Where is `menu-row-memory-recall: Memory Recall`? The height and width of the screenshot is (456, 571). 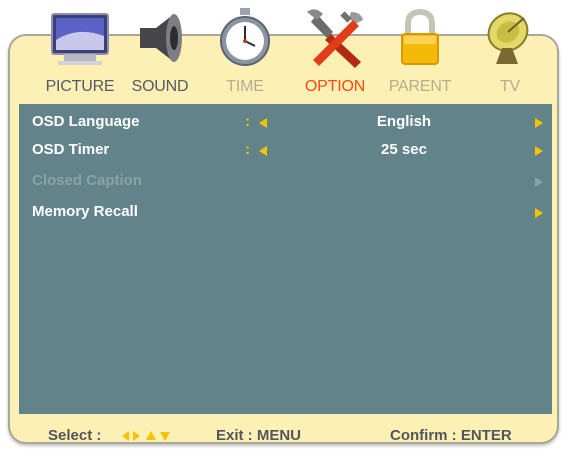
menu-row-memory-recall: Memory Recall is located at coordinates (285, 211).